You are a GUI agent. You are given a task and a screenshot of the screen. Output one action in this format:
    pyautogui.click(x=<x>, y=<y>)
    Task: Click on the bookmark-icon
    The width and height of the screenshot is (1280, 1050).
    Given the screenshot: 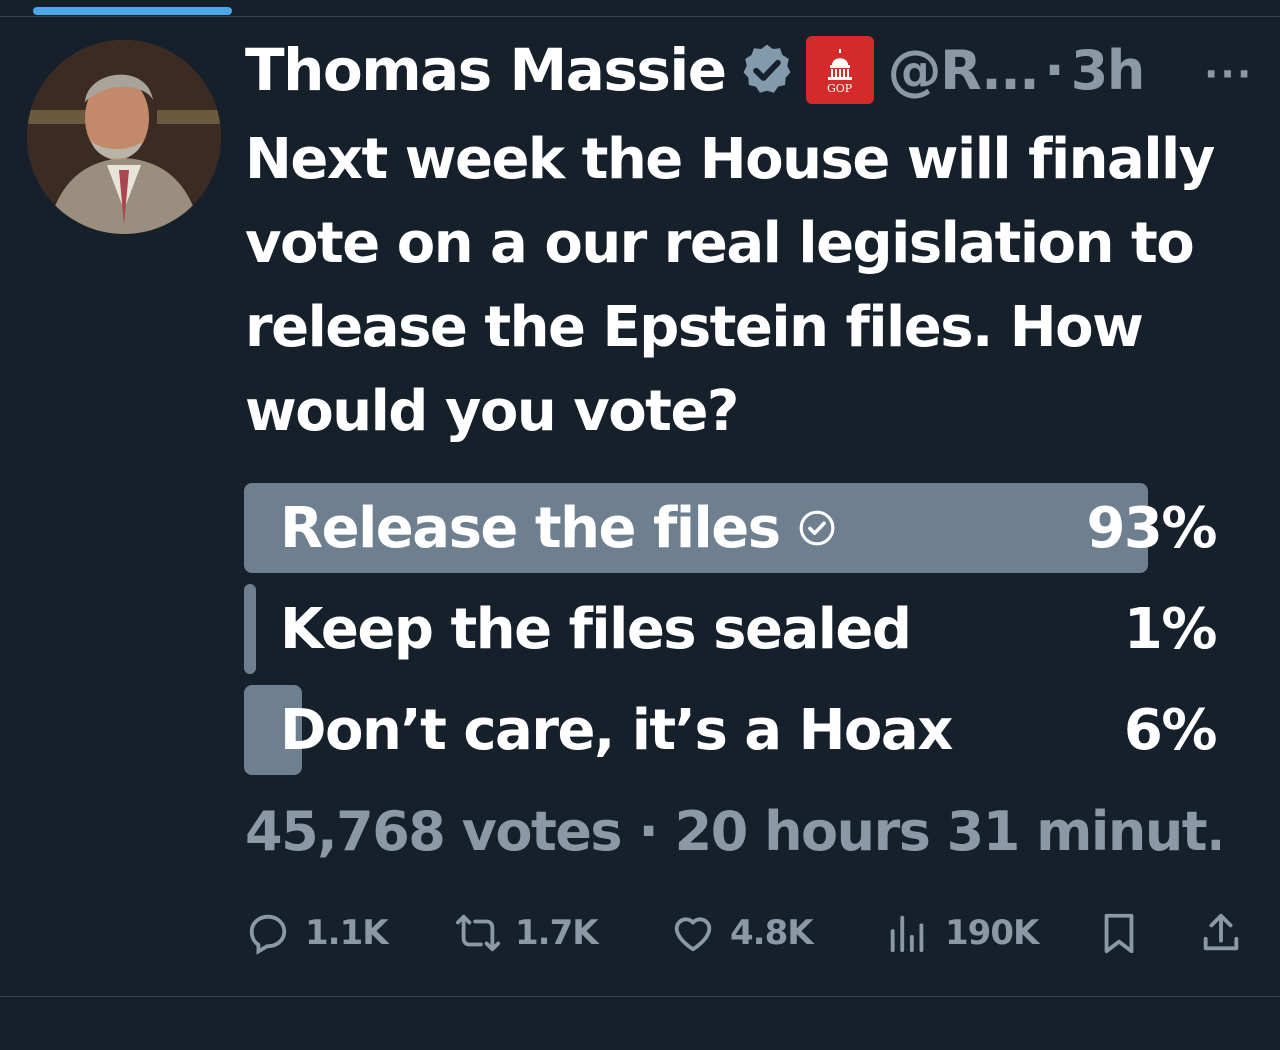 What is the action you would take?
    pyautogui.click(x=1119, y=933)
    